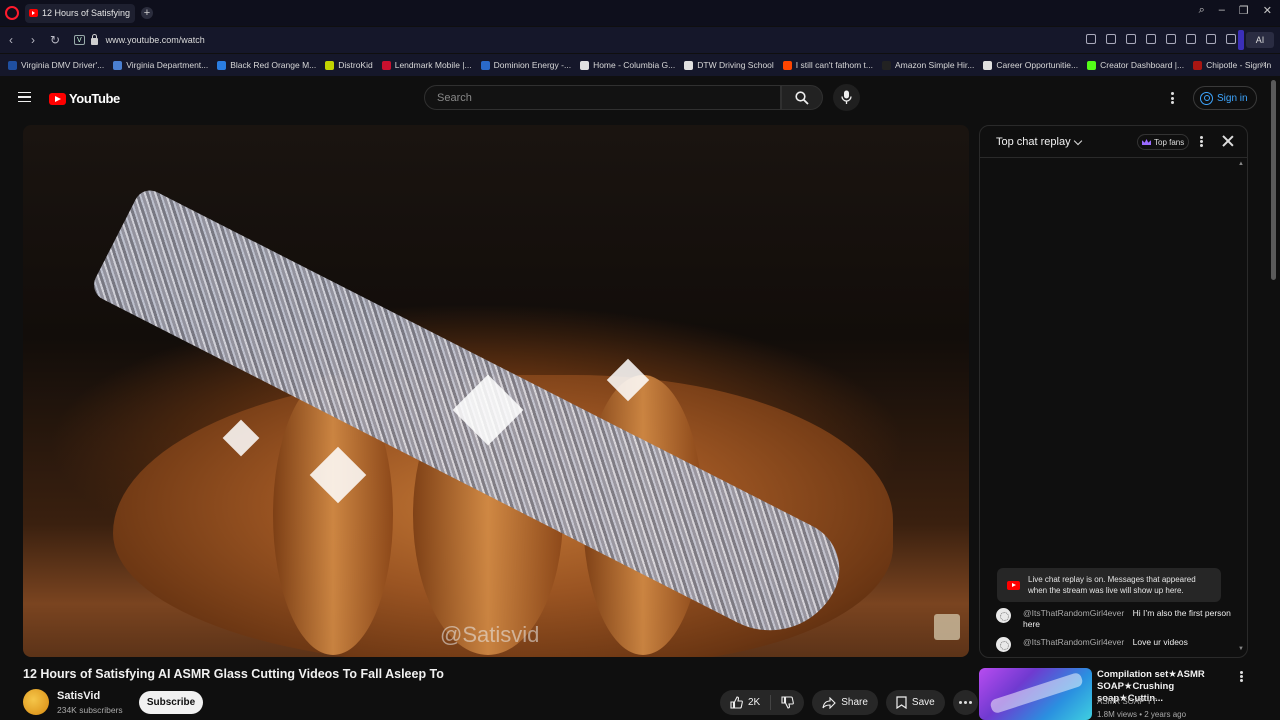  Describe the element at coordinates (1202, 10) in the screenshot. I see `tab-search-icon: ⌕` at that location.